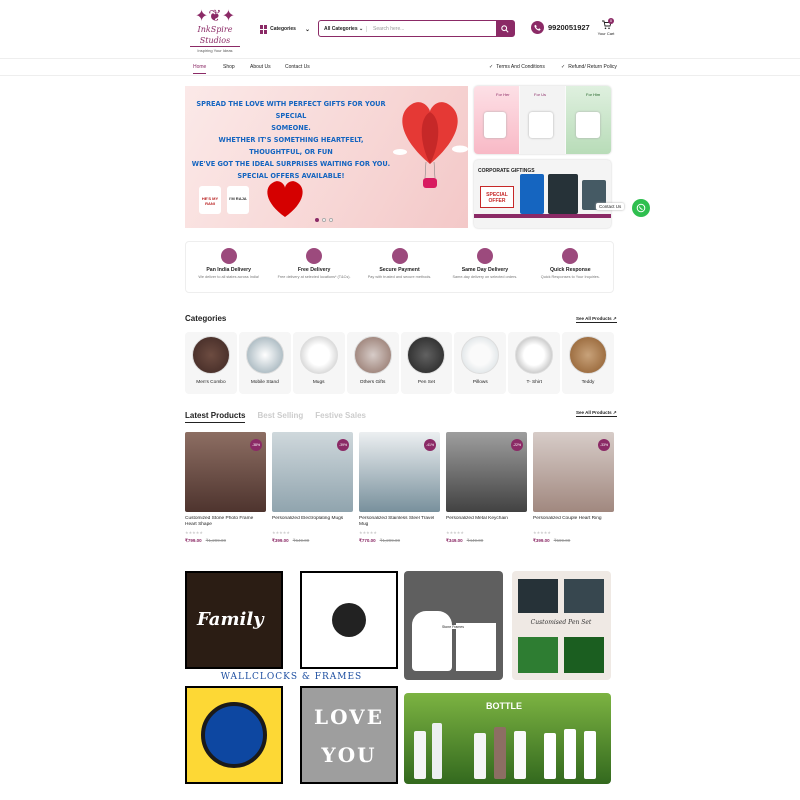 The width and height of the screenshot is (800, 800). I want to click on category-mugs: Mugs, so click(318, 363).